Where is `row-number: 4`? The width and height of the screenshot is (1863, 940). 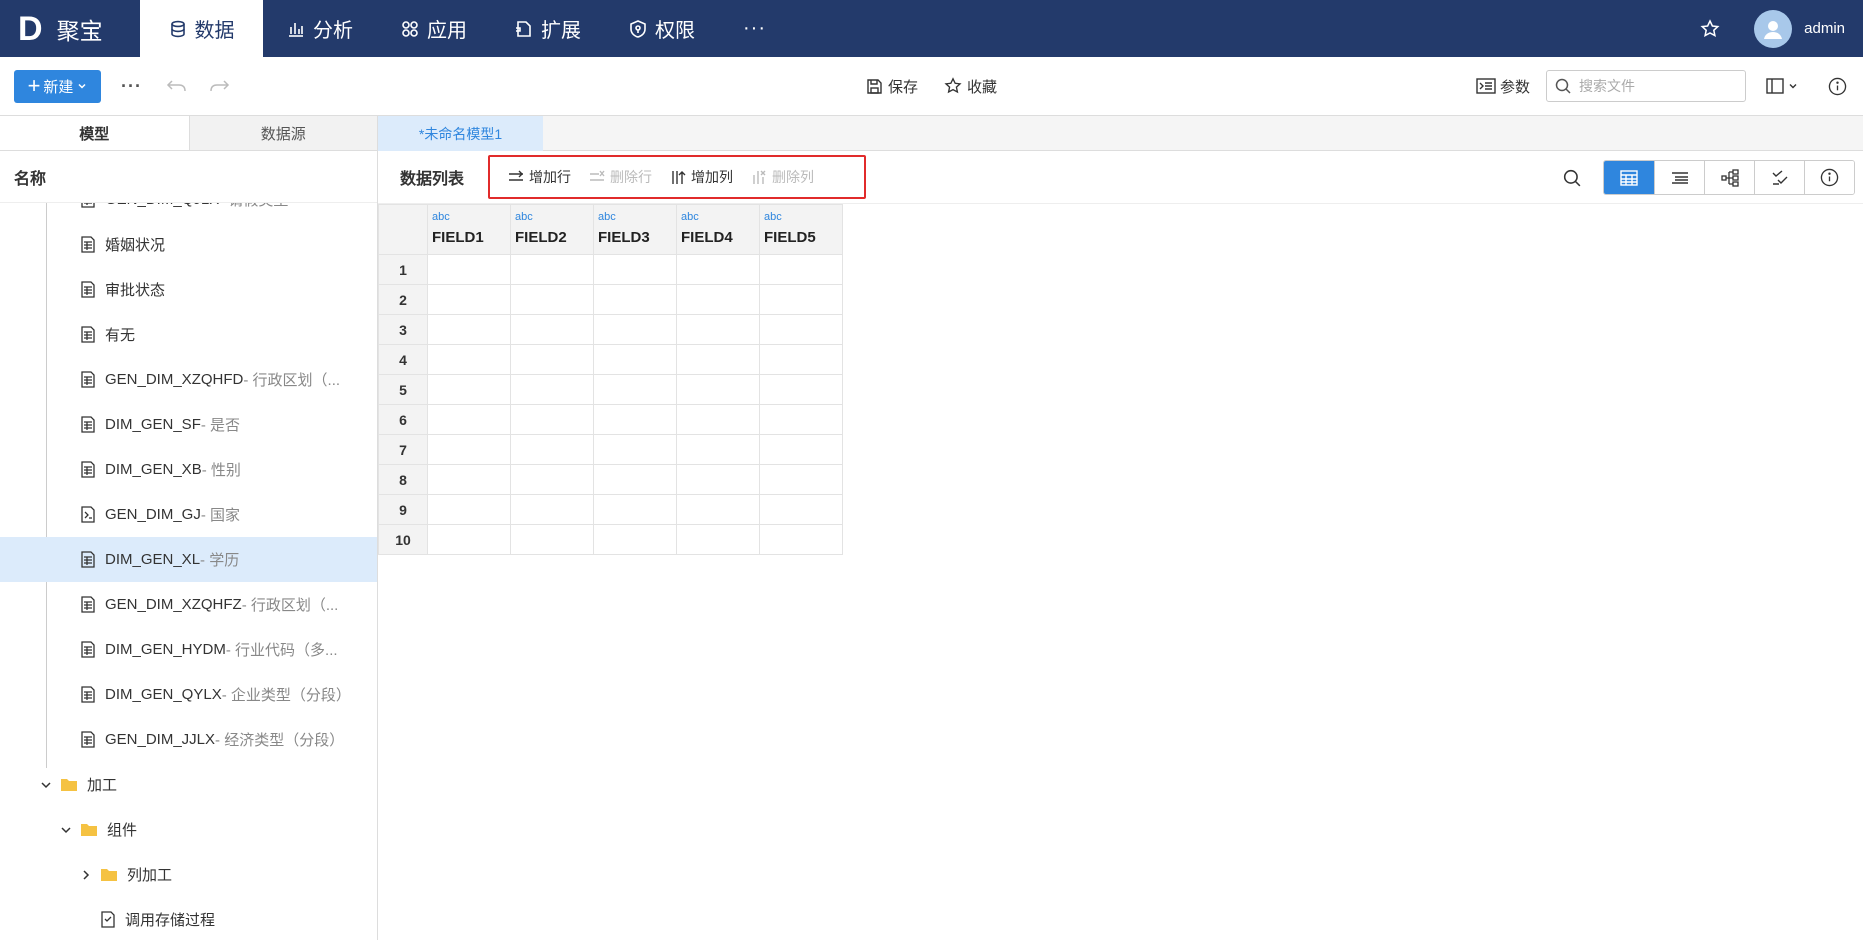 row-number: 4 is located at coordinates (403, 359).